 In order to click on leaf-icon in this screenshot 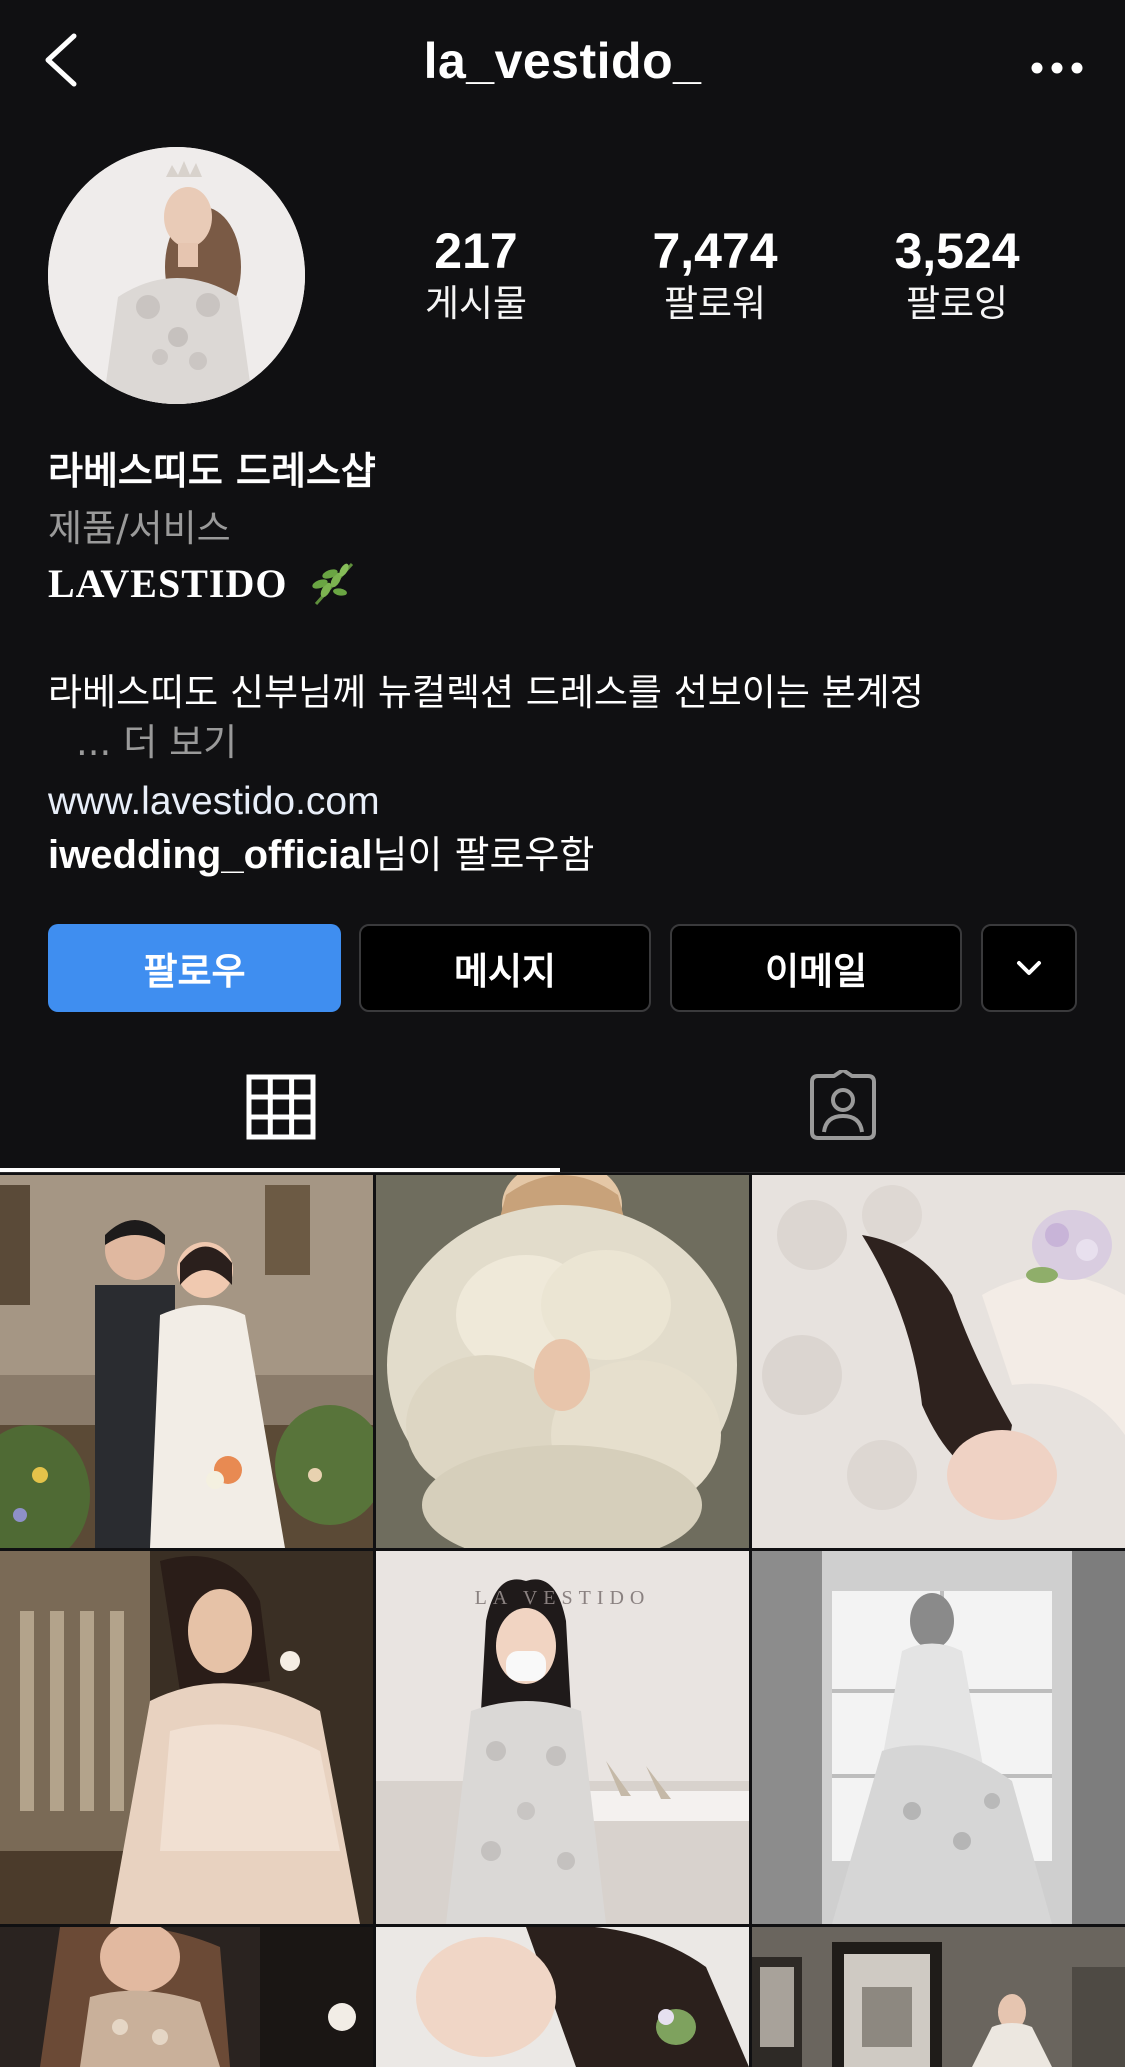, I will do `click(333, 583)`.